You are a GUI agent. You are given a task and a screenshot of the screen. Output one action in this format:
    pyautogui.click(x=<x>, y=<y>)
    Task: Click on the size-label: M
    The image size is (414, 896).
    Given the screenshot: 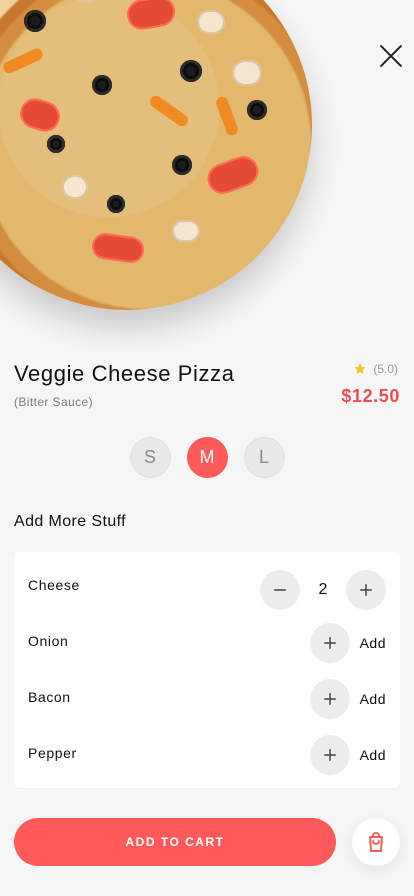 What is the action you would take?
    pyautogui.click(x=207, y=457)
    